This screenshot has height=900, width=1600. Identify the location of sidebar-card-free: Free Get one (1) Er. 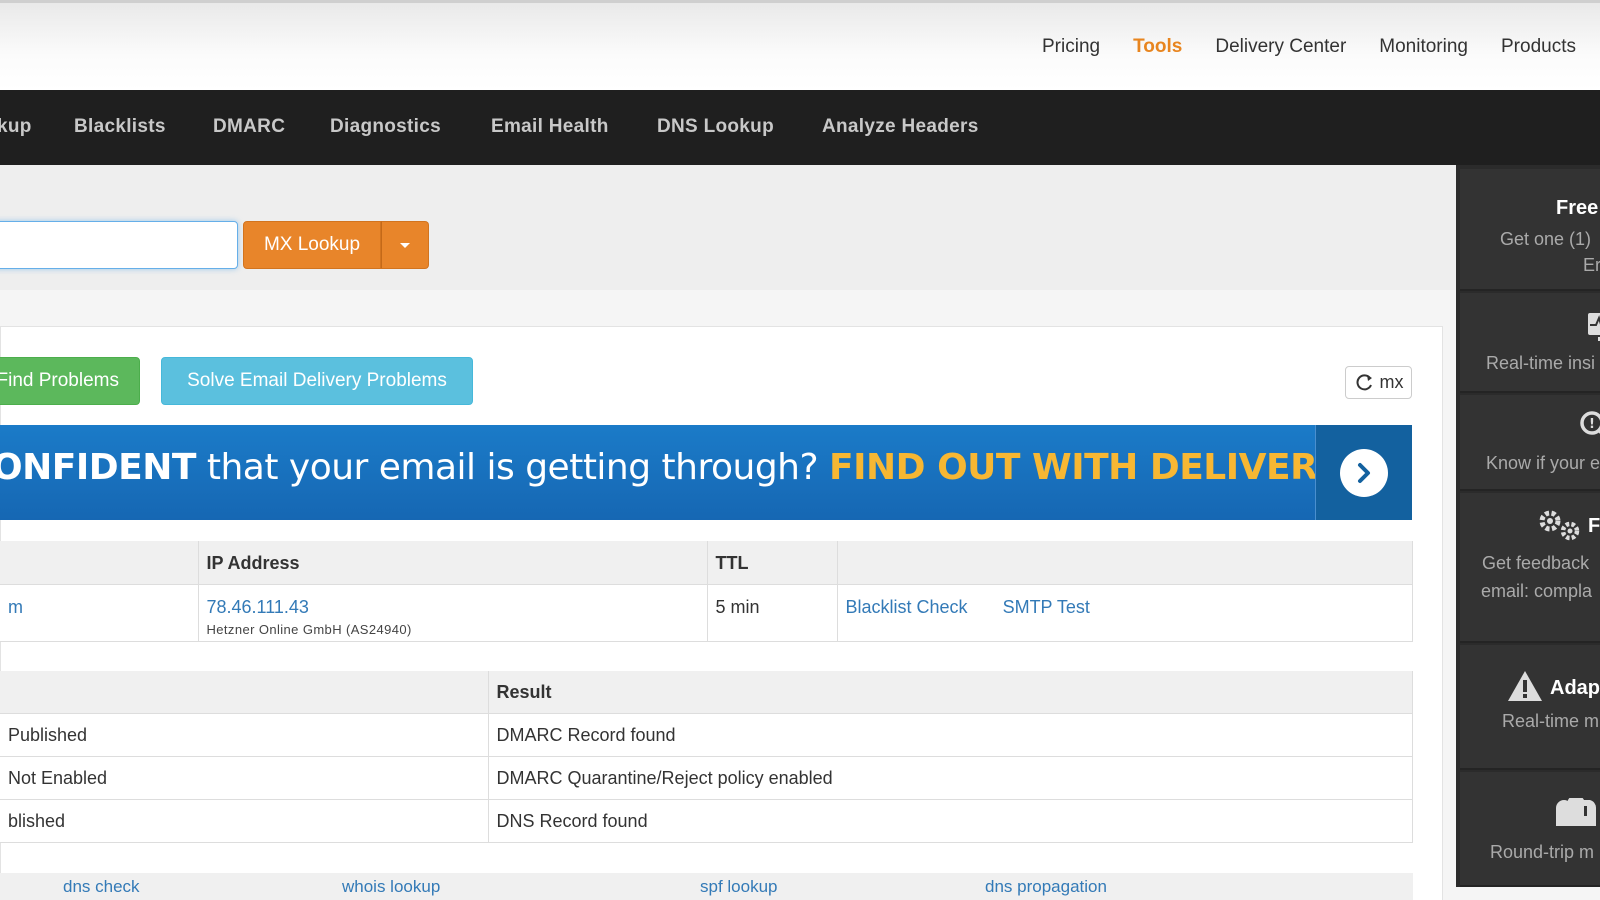
(1530, 230).